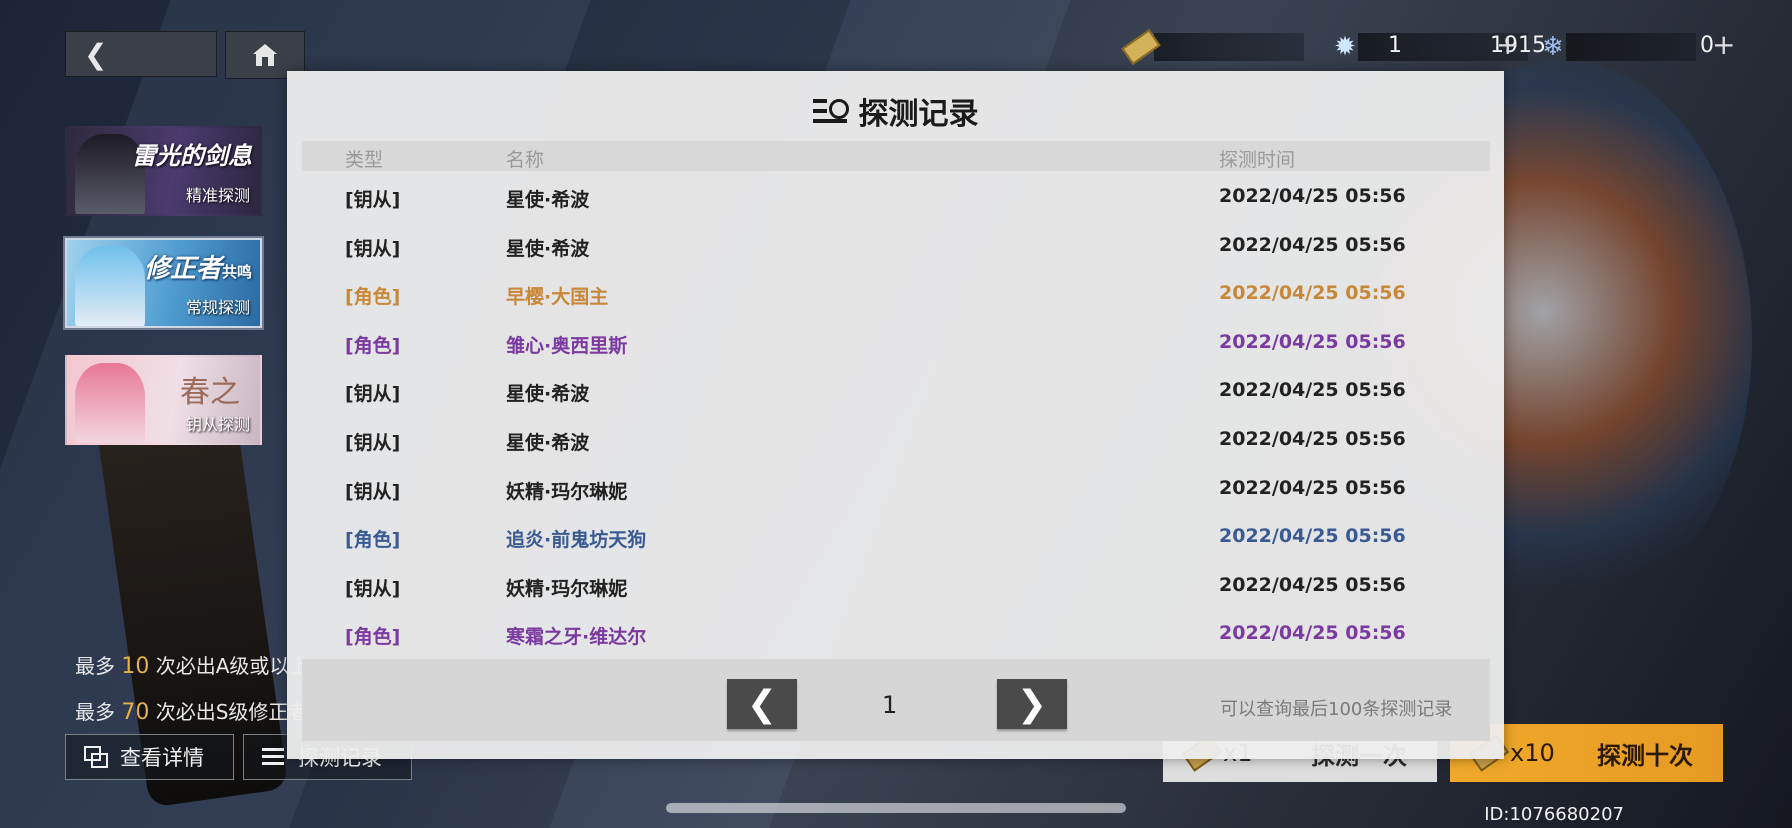 The width and height of the screenshot is (1792, 828). Describe the element at coordinates (364, 160) in the screenshot. I see `header-type: 类型` at that location.